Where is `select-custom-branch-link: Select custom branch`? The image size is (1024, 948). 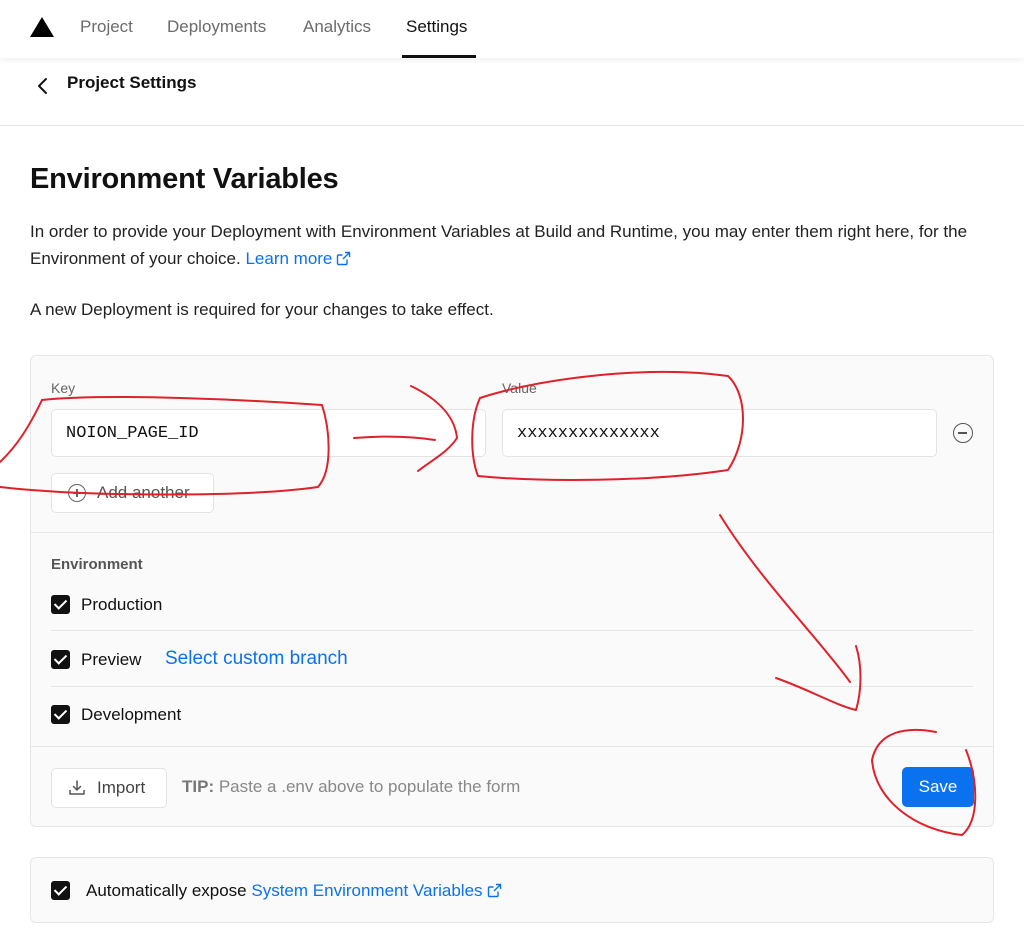
select-custom-branch-link: Select custom branch is located at coordinates (256, 659).